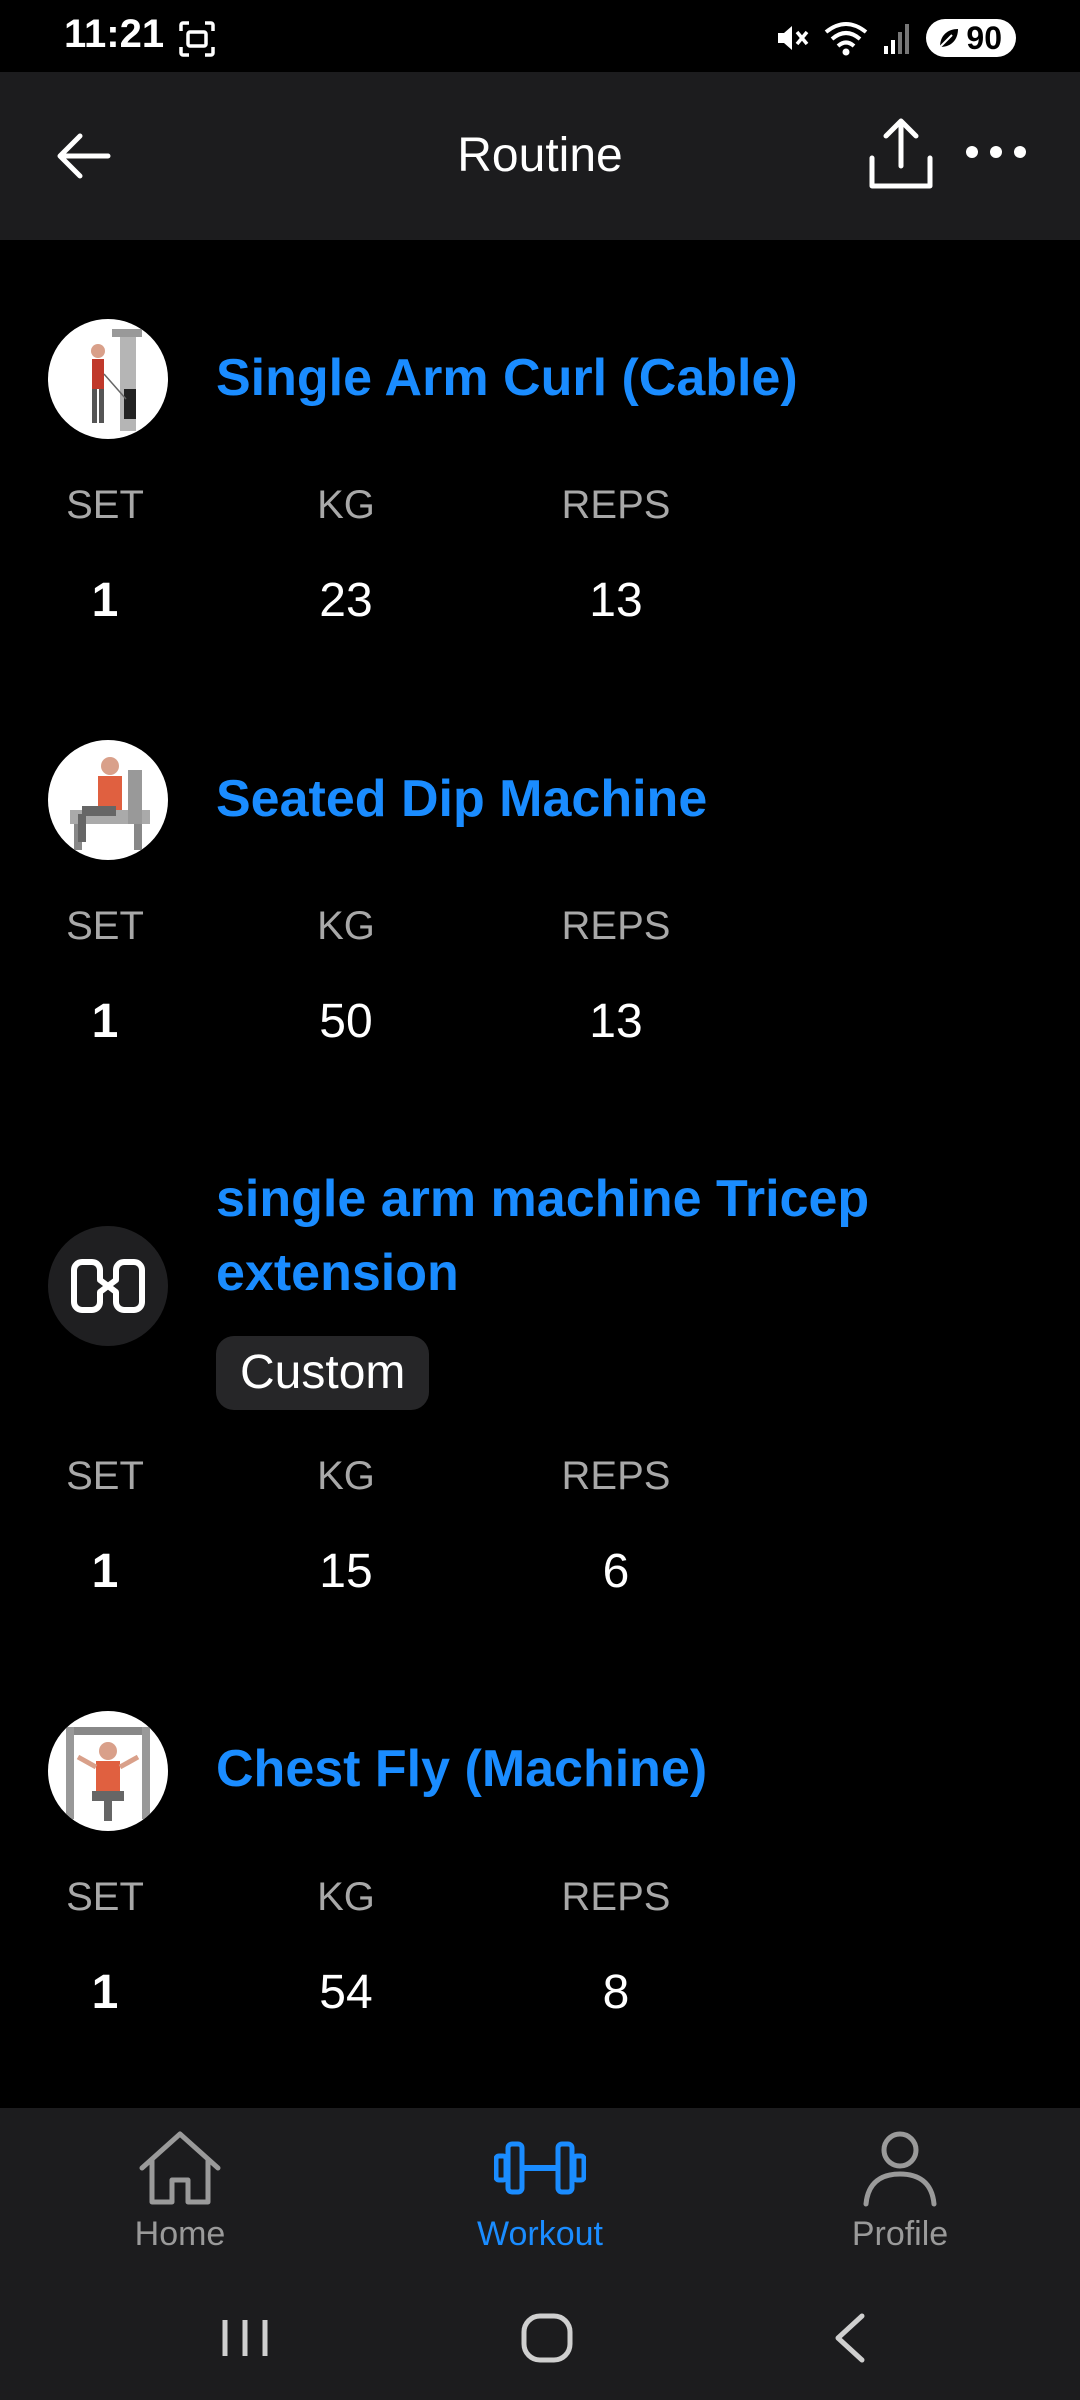 This screenshot has width=1080, height=2400. Describe the element at coordinates (540, 2168) in the screenshot. I see `dumbbell-icon` at that location.